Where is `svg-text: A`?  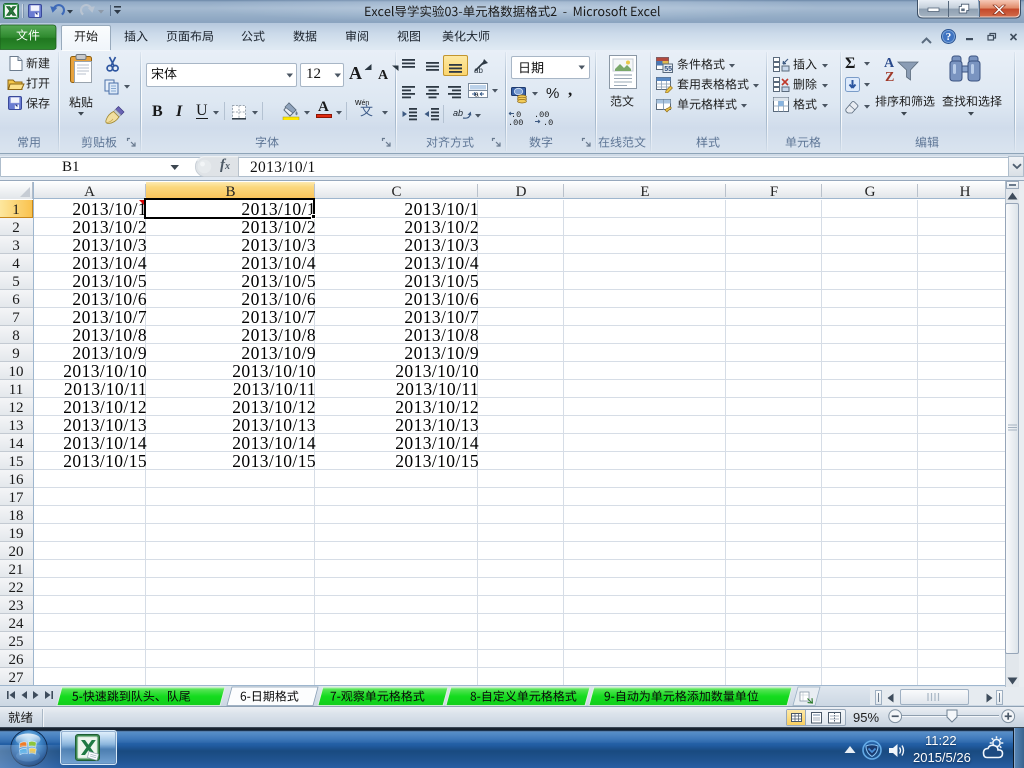 svg-text: A is located at coordinates (889, 63).